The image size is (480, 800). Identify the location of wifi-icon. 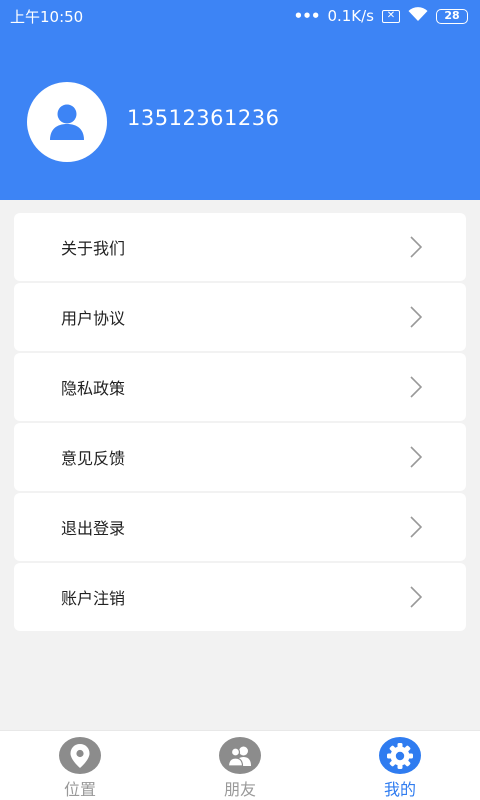
(418, 16).